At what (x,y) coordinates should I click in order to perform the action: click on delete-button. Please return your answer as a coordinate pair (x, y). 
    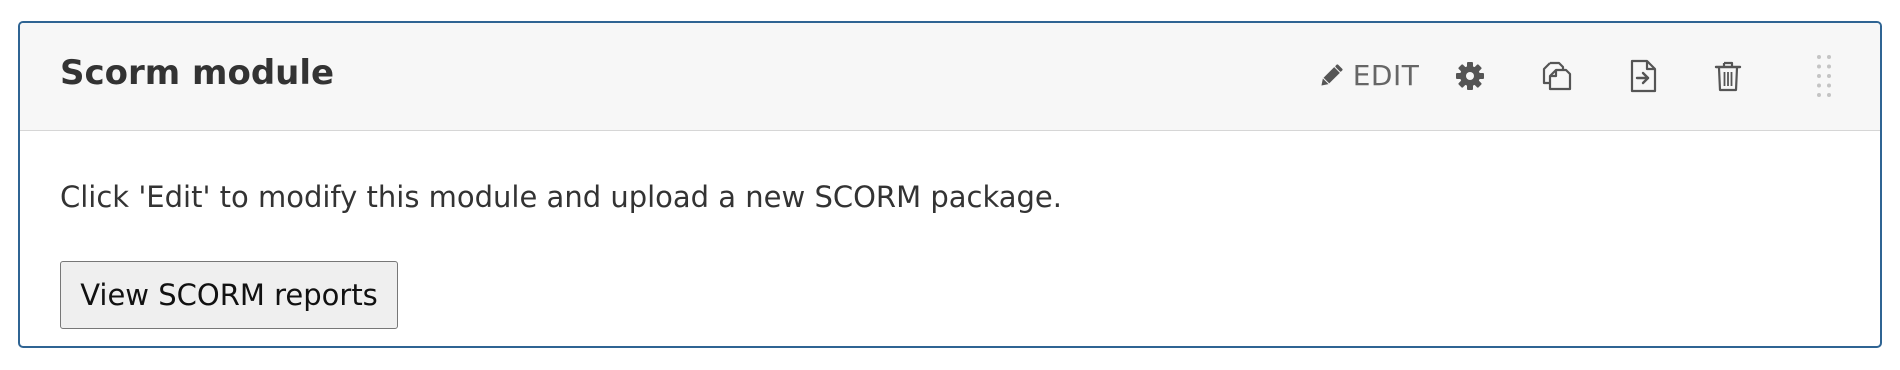
    Looking at the image, I should click on (1728, 76).